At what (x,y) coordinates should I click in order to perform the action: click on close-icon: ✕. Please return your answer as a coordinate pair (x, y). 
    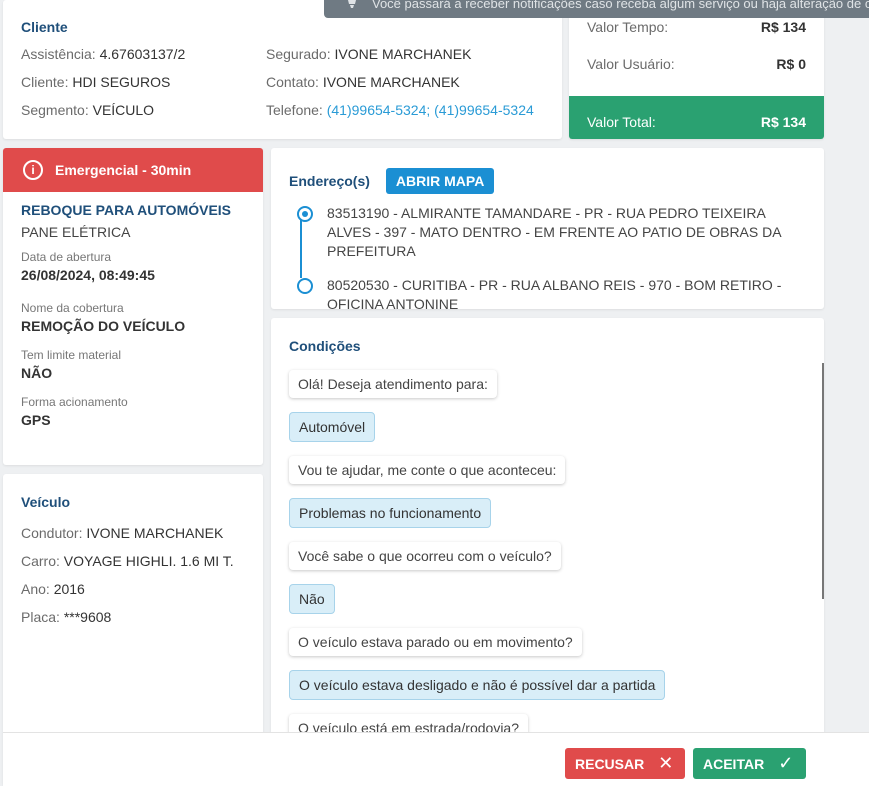
    Looking at the image, I should click on (666, 763).